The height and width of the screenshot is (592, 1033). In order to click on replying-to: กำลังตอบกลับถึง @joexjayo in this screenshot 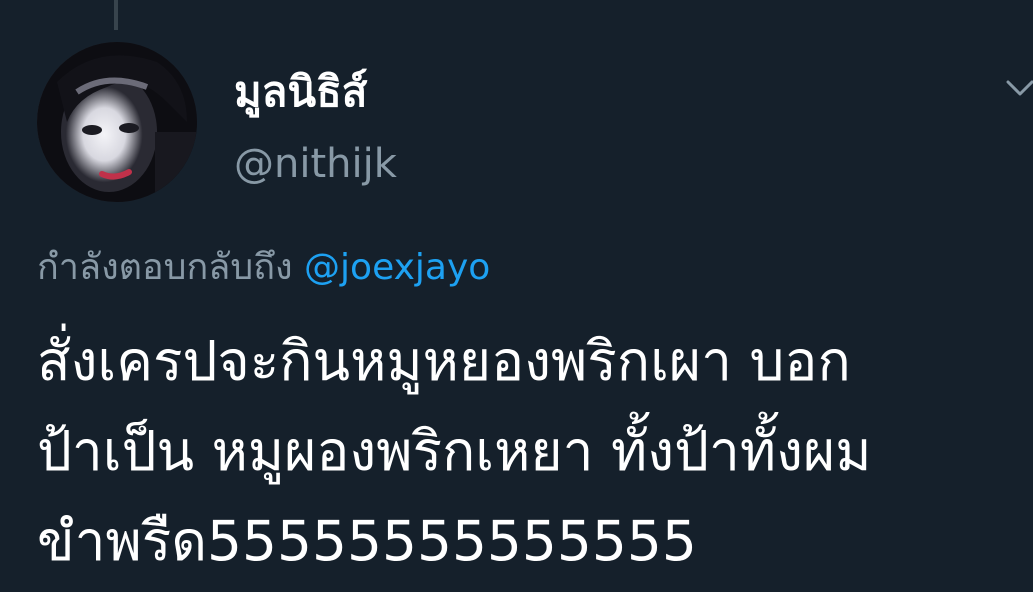, I will do `click(263, 268)`.